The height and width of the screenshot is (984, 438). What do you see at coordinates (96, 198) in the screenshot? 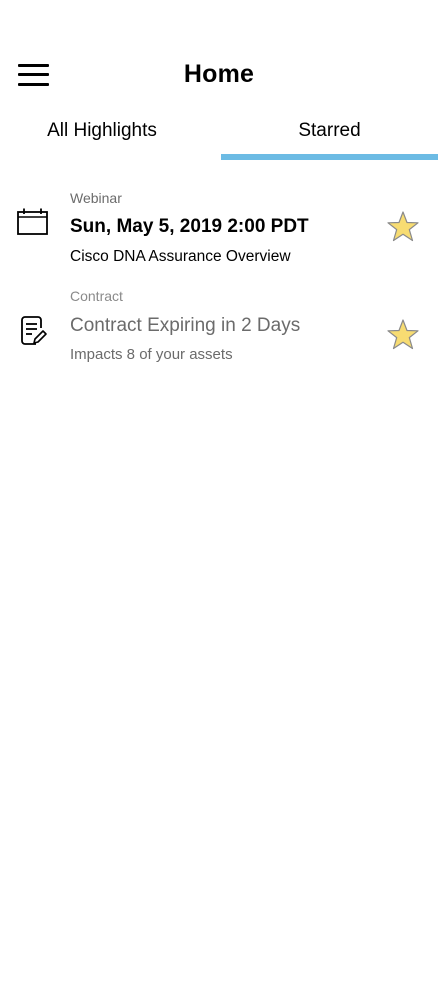
I see `item-category: Webinar` at bounding box center [96, 198].